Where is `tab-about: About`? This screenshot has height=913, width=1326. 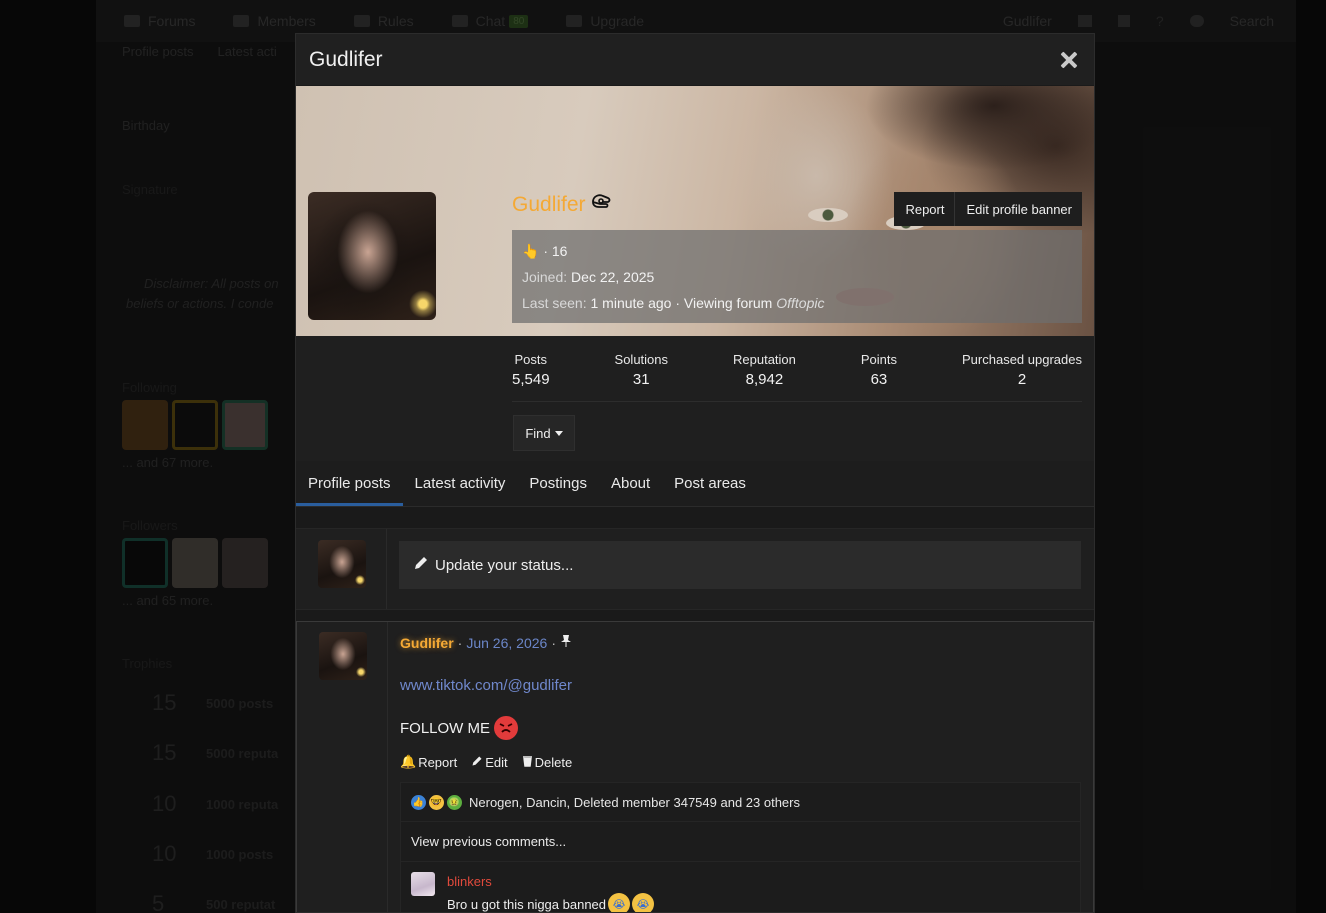
tab-about: About is located at coordinates (630, 483).